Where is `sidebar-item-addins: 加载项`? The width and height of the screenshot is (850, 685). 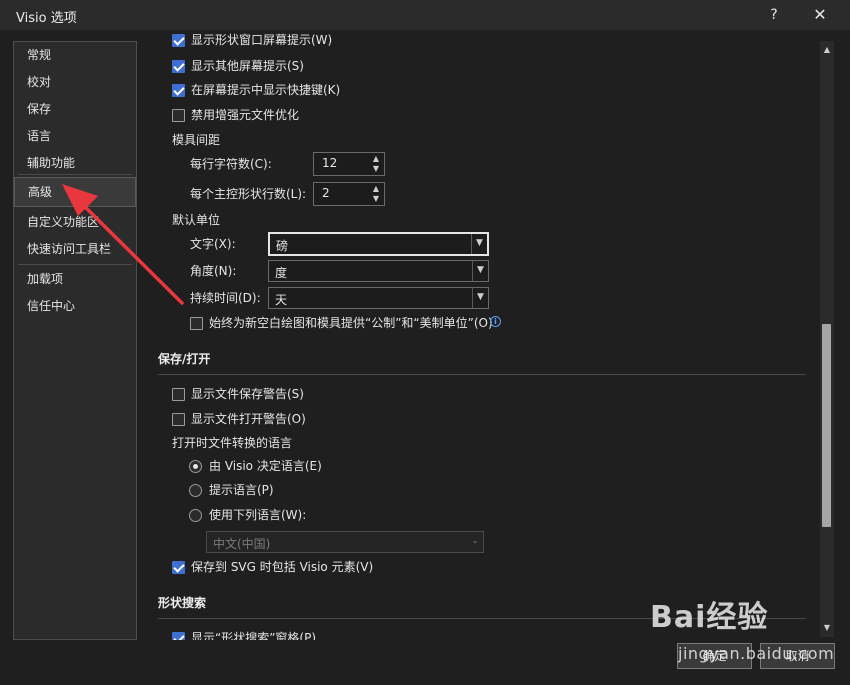
sidebar-item-addins: 加载项 is located at coordinates (75, 279).